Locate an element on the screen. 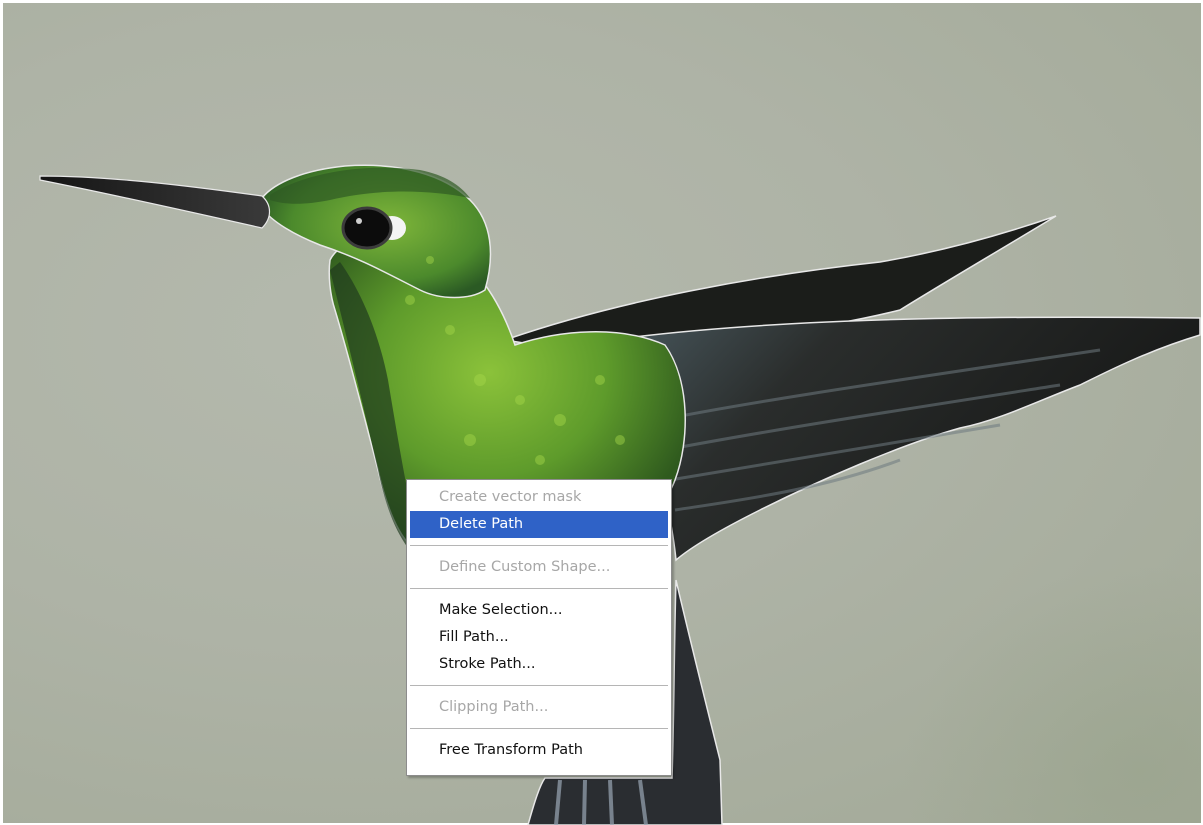 The image size is (1203, 825). beak is located at coordinates (155, 202).